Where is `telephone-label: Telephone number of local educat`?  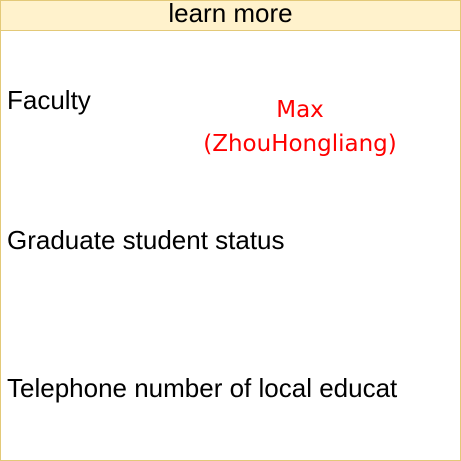
telephone-label: Telephone number of local educat is located at coordinates (202, 388).